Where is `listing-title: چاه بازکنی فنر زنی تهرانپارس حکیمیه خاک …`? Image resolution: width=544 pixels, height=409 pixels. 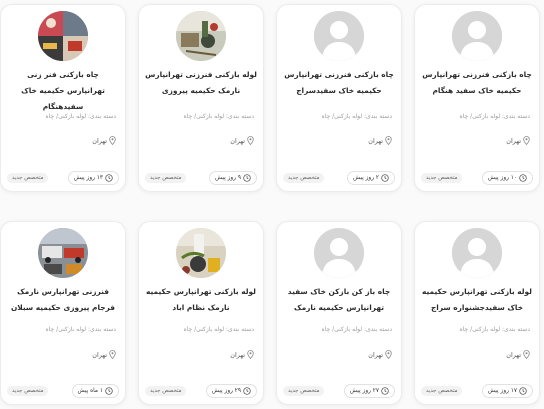
listing-title: چاه بازکنی فنر زنی تهرانپارس حکیمیه خاک … is located at coordinates (63, 91).